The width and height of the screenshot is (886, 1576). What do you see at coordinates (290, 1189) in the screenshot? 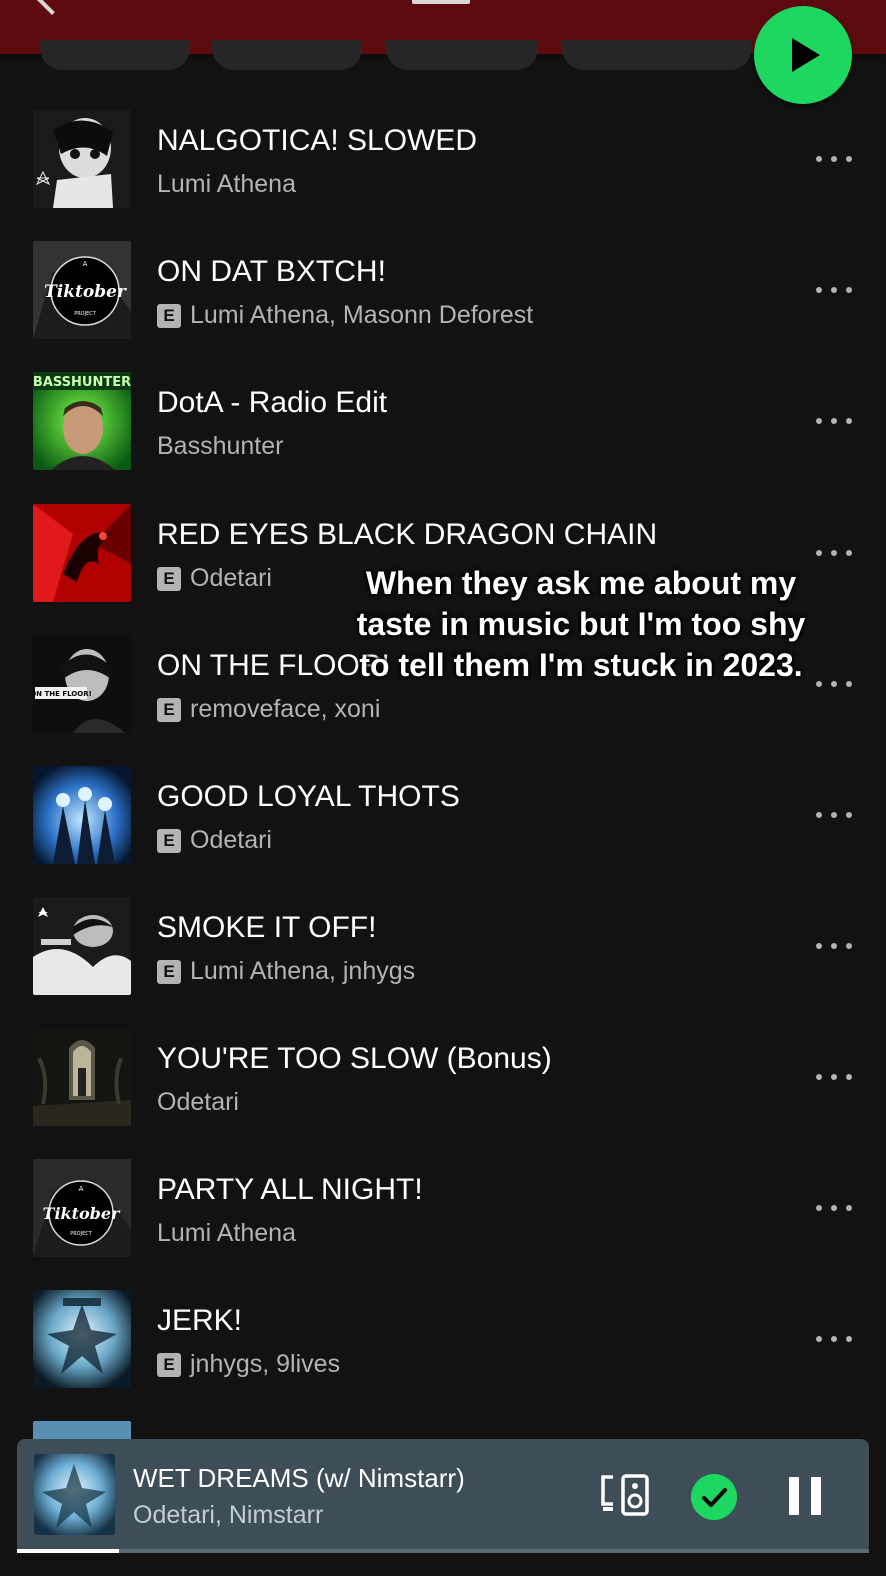
I see `track-title: PARTY ALL NIGHT!` at bounding box center [290, 1189].